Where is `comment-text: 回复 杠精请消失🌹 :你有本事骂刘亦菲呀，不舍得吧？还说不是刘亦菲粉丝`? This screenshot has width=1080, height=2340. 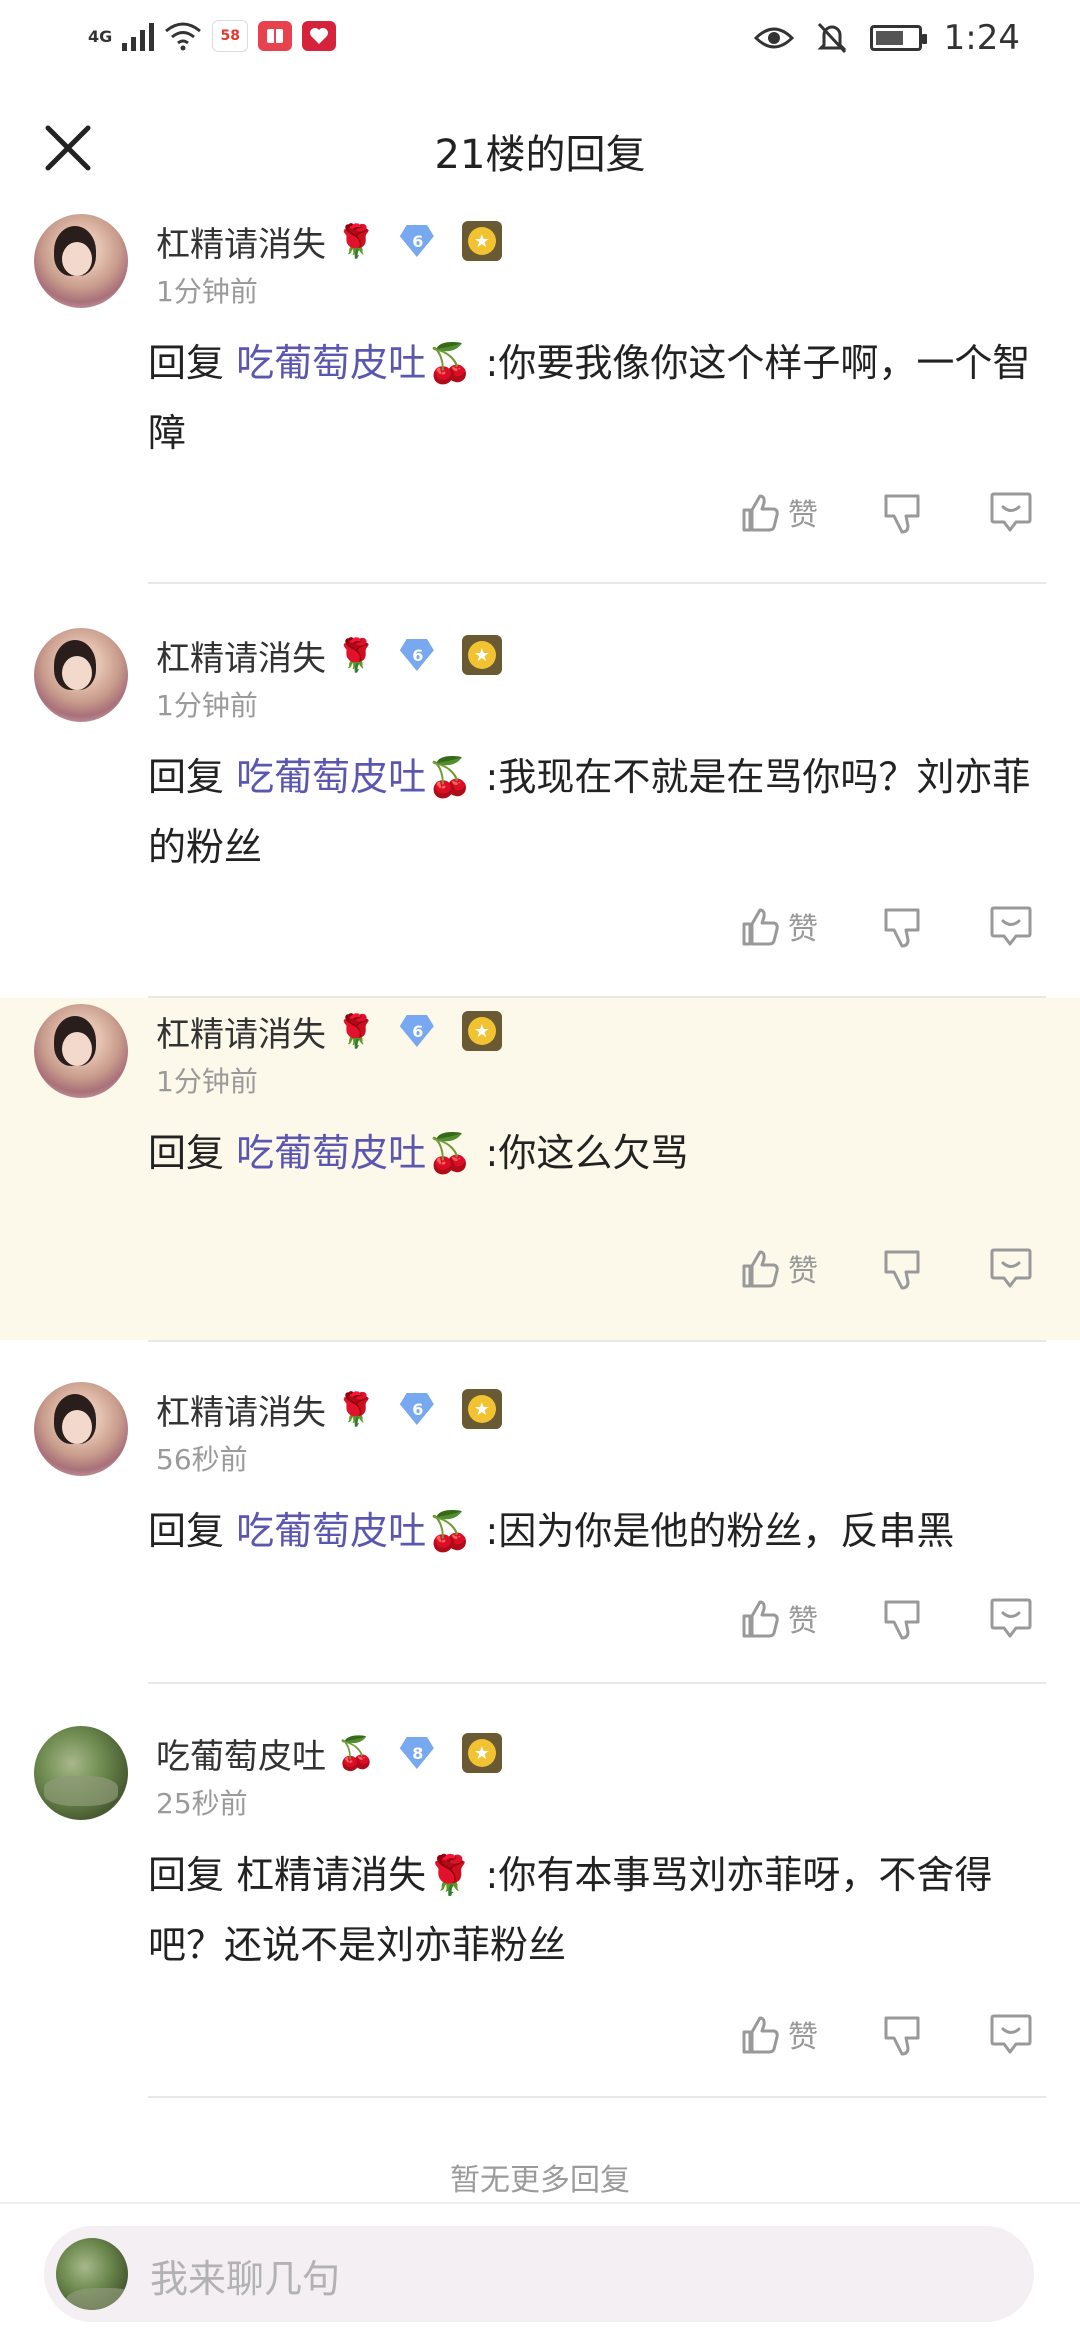
comment-text: 回复 杠精请消失🌹 :你有本事骂刘亦菲呀，不舍得吧？还说不是刘亦菲粉丝 is located at coordinates (598, 1910).